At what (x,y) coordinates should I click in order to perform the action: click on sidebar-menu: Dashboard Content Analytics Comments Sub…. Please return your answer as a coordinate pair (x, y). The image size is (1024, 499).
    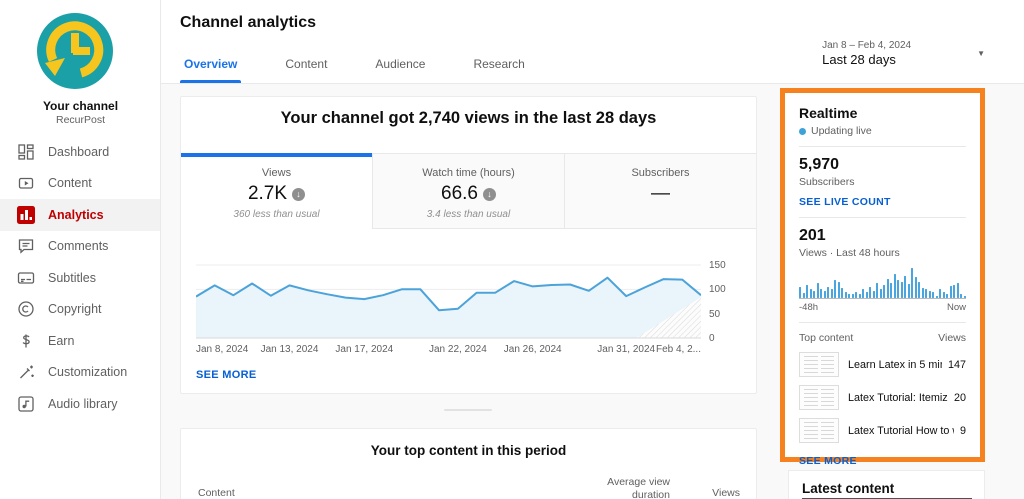
    Looking at the image, I should click on (80, 278).